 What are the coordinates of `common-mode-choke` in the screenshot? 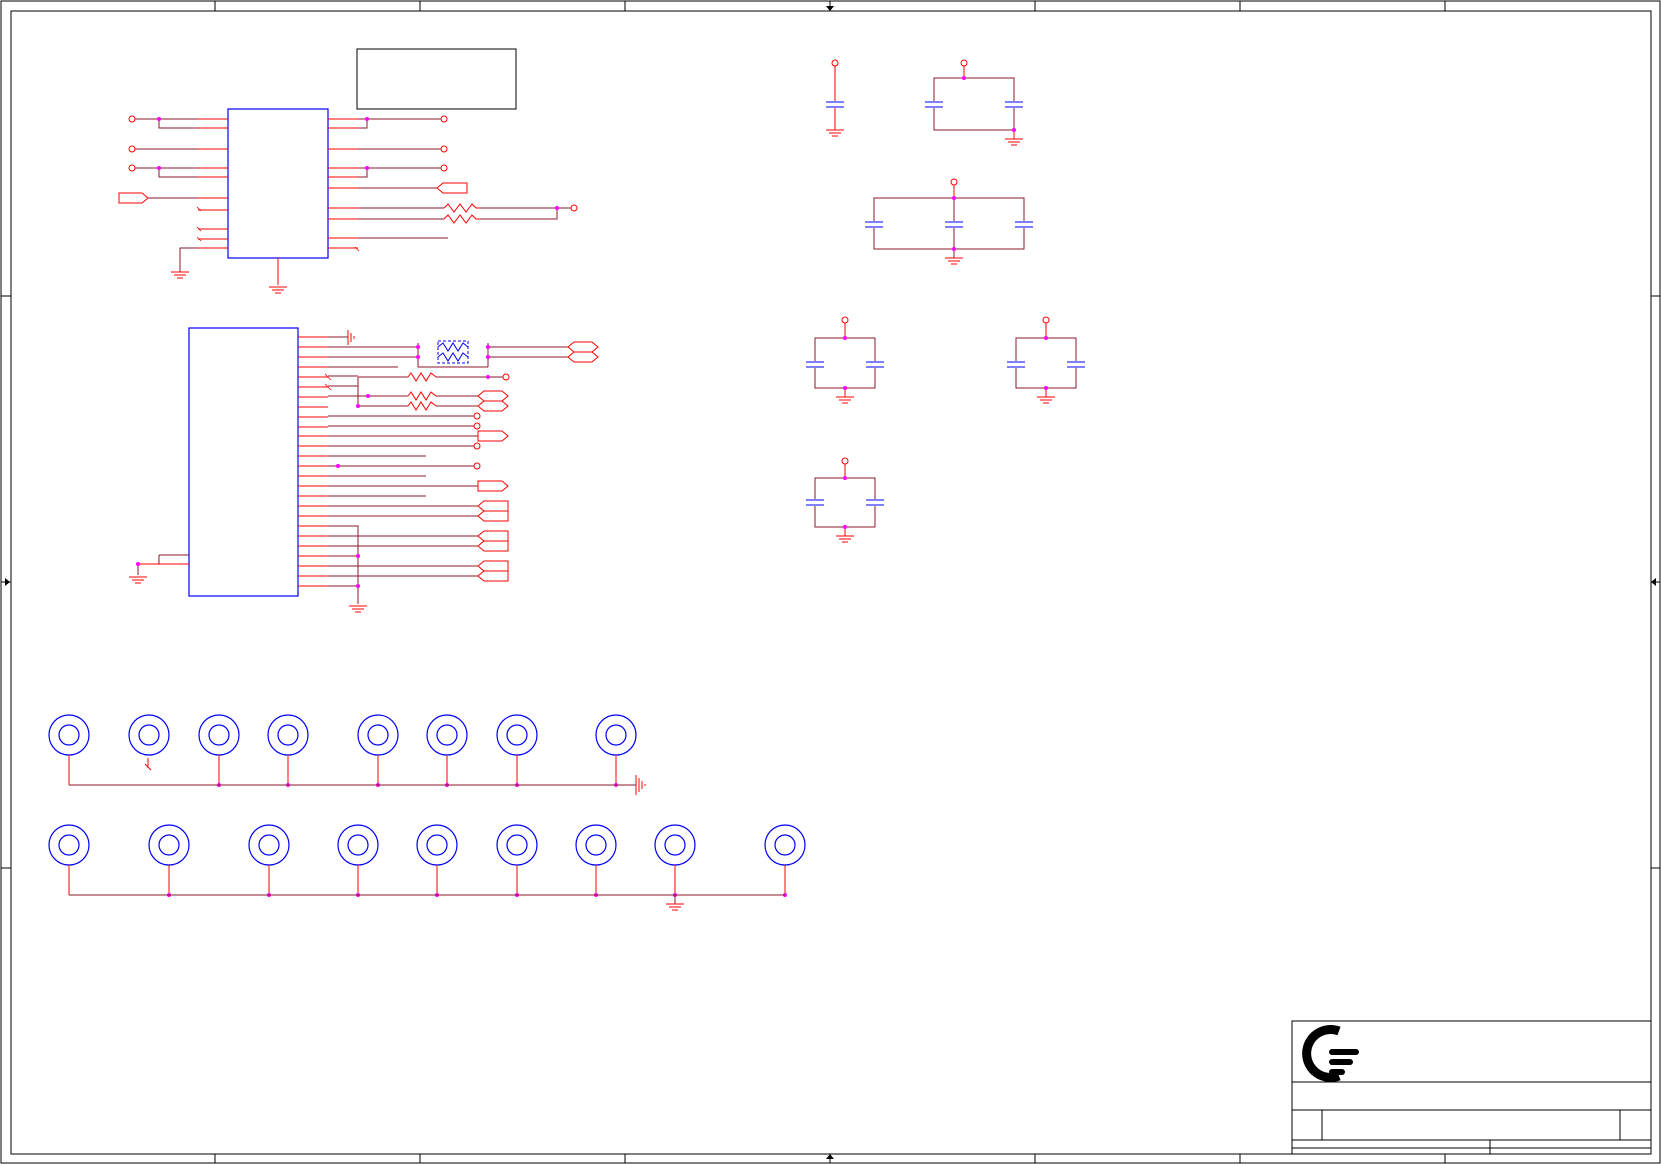 It's located at (453, 352).